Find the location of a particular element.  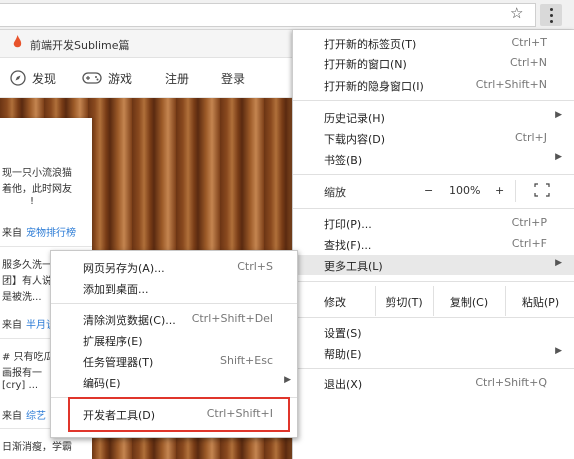

menu-label: 书签(B) is located at coordinates (343, 160).